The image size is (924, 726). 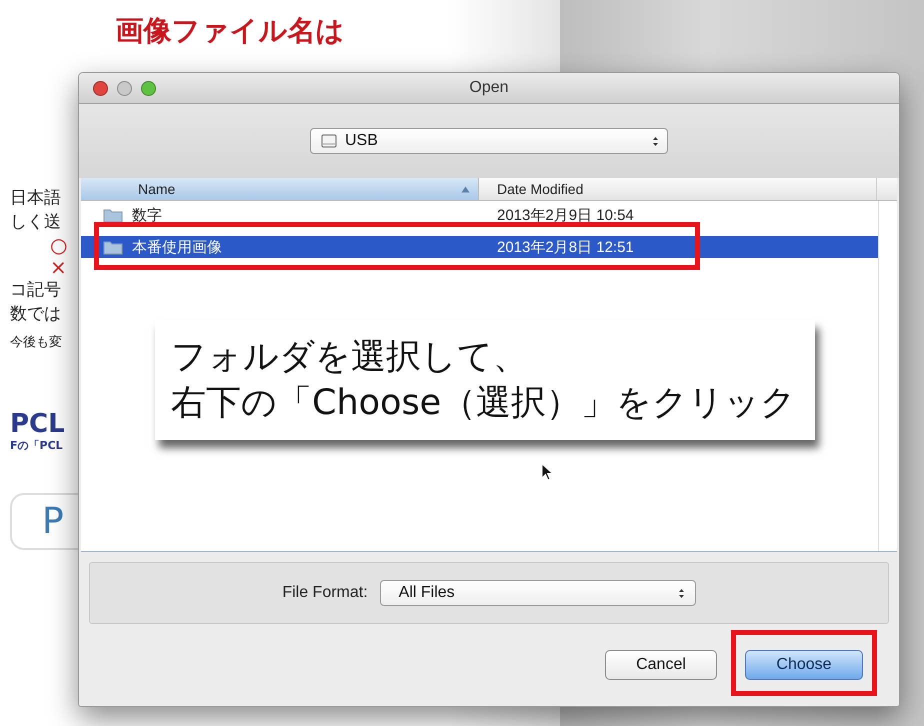 What do you see at coordinates (59, 245) in the screenshot?
I see `mark-symbol: ○` at bounding box center [59, 245].